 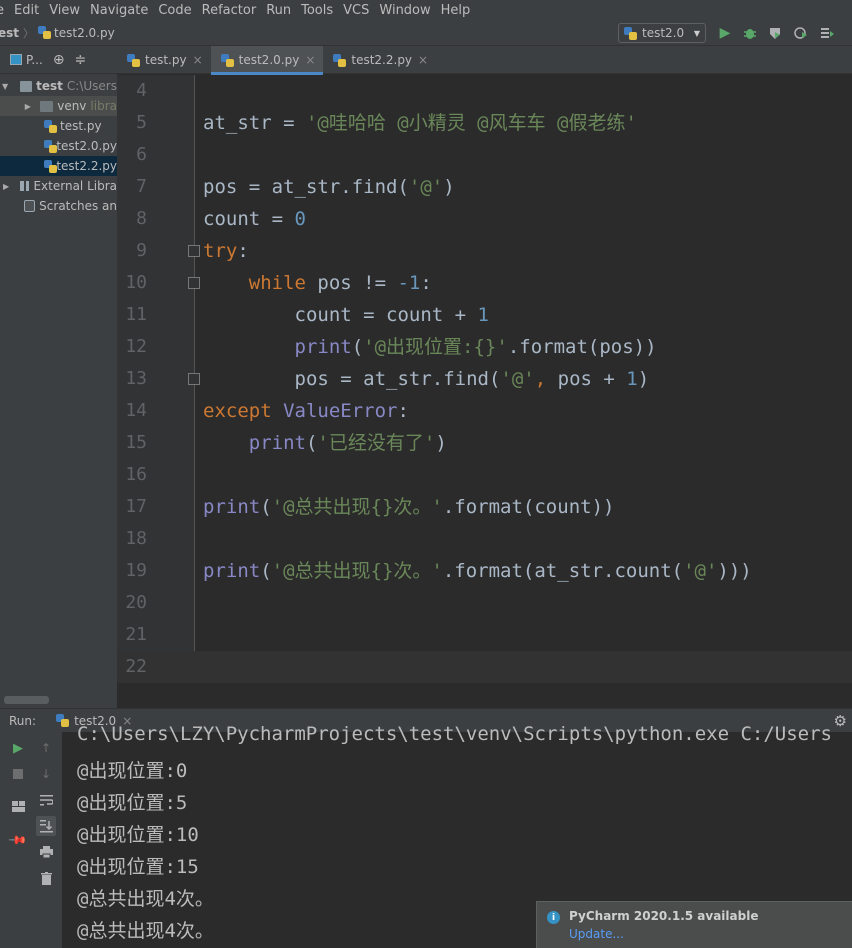 What do you see at coordinates (484, 667) in the screenshot?
I see `current-line-highlight` at bounding box center [484, 667].